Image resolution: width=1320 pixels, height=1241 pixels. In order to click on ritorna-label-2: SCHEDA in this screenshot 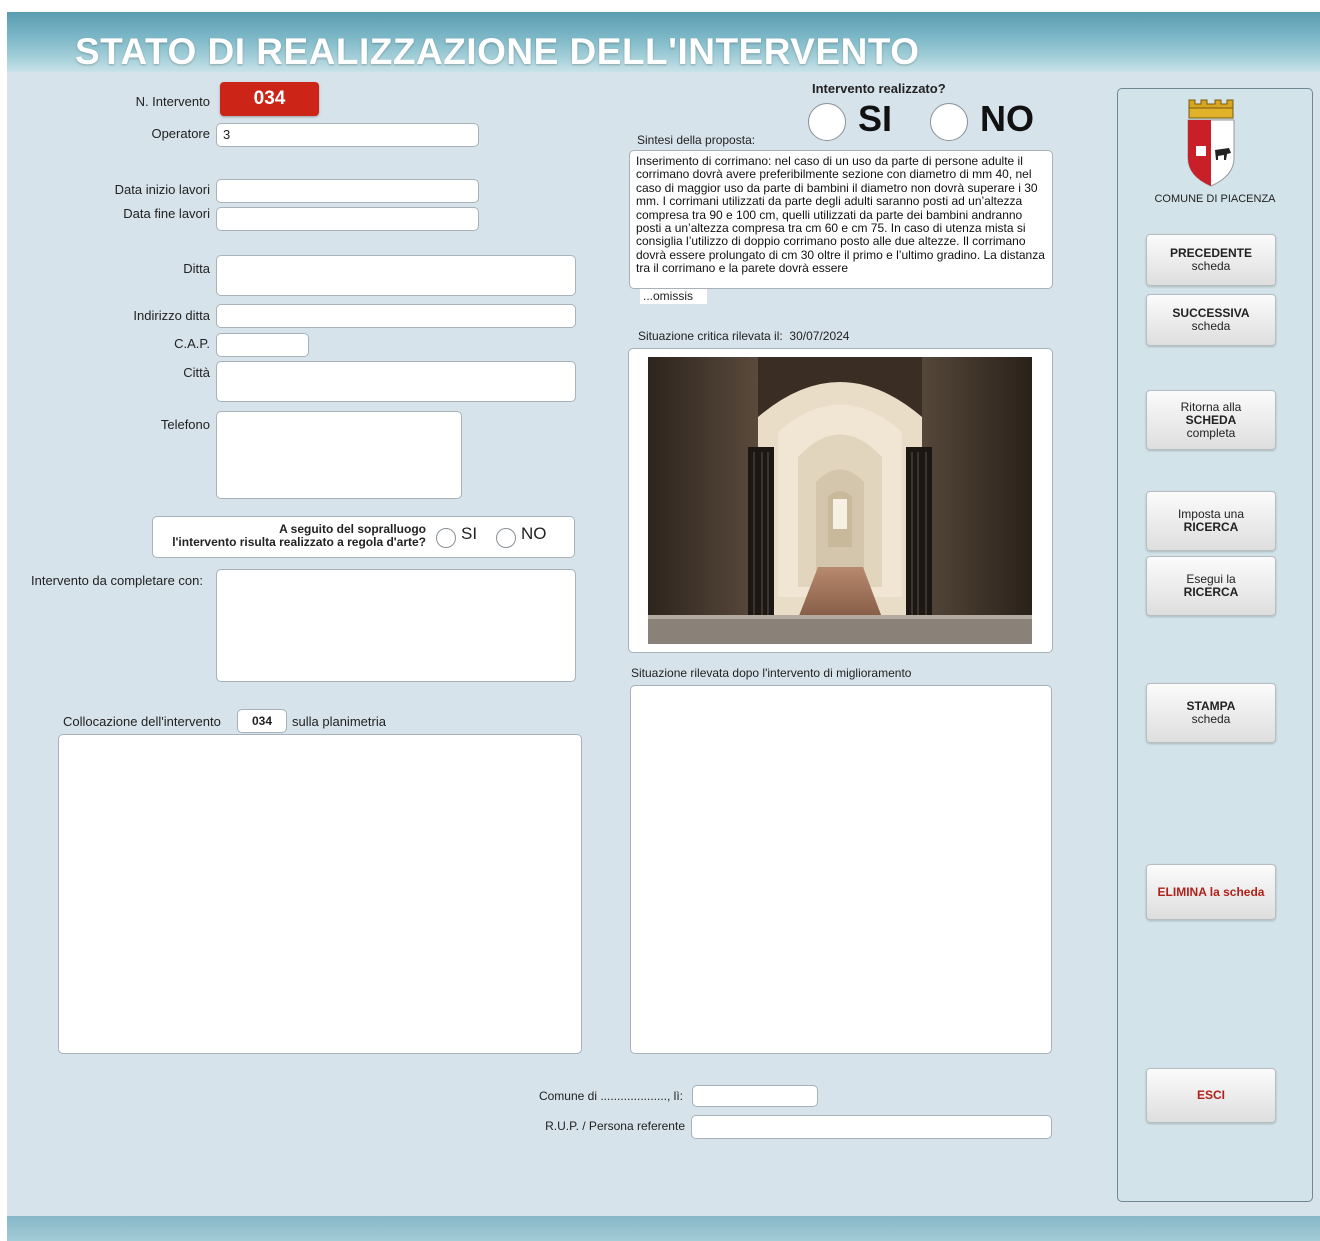, I will do `click(1211, 419)`.